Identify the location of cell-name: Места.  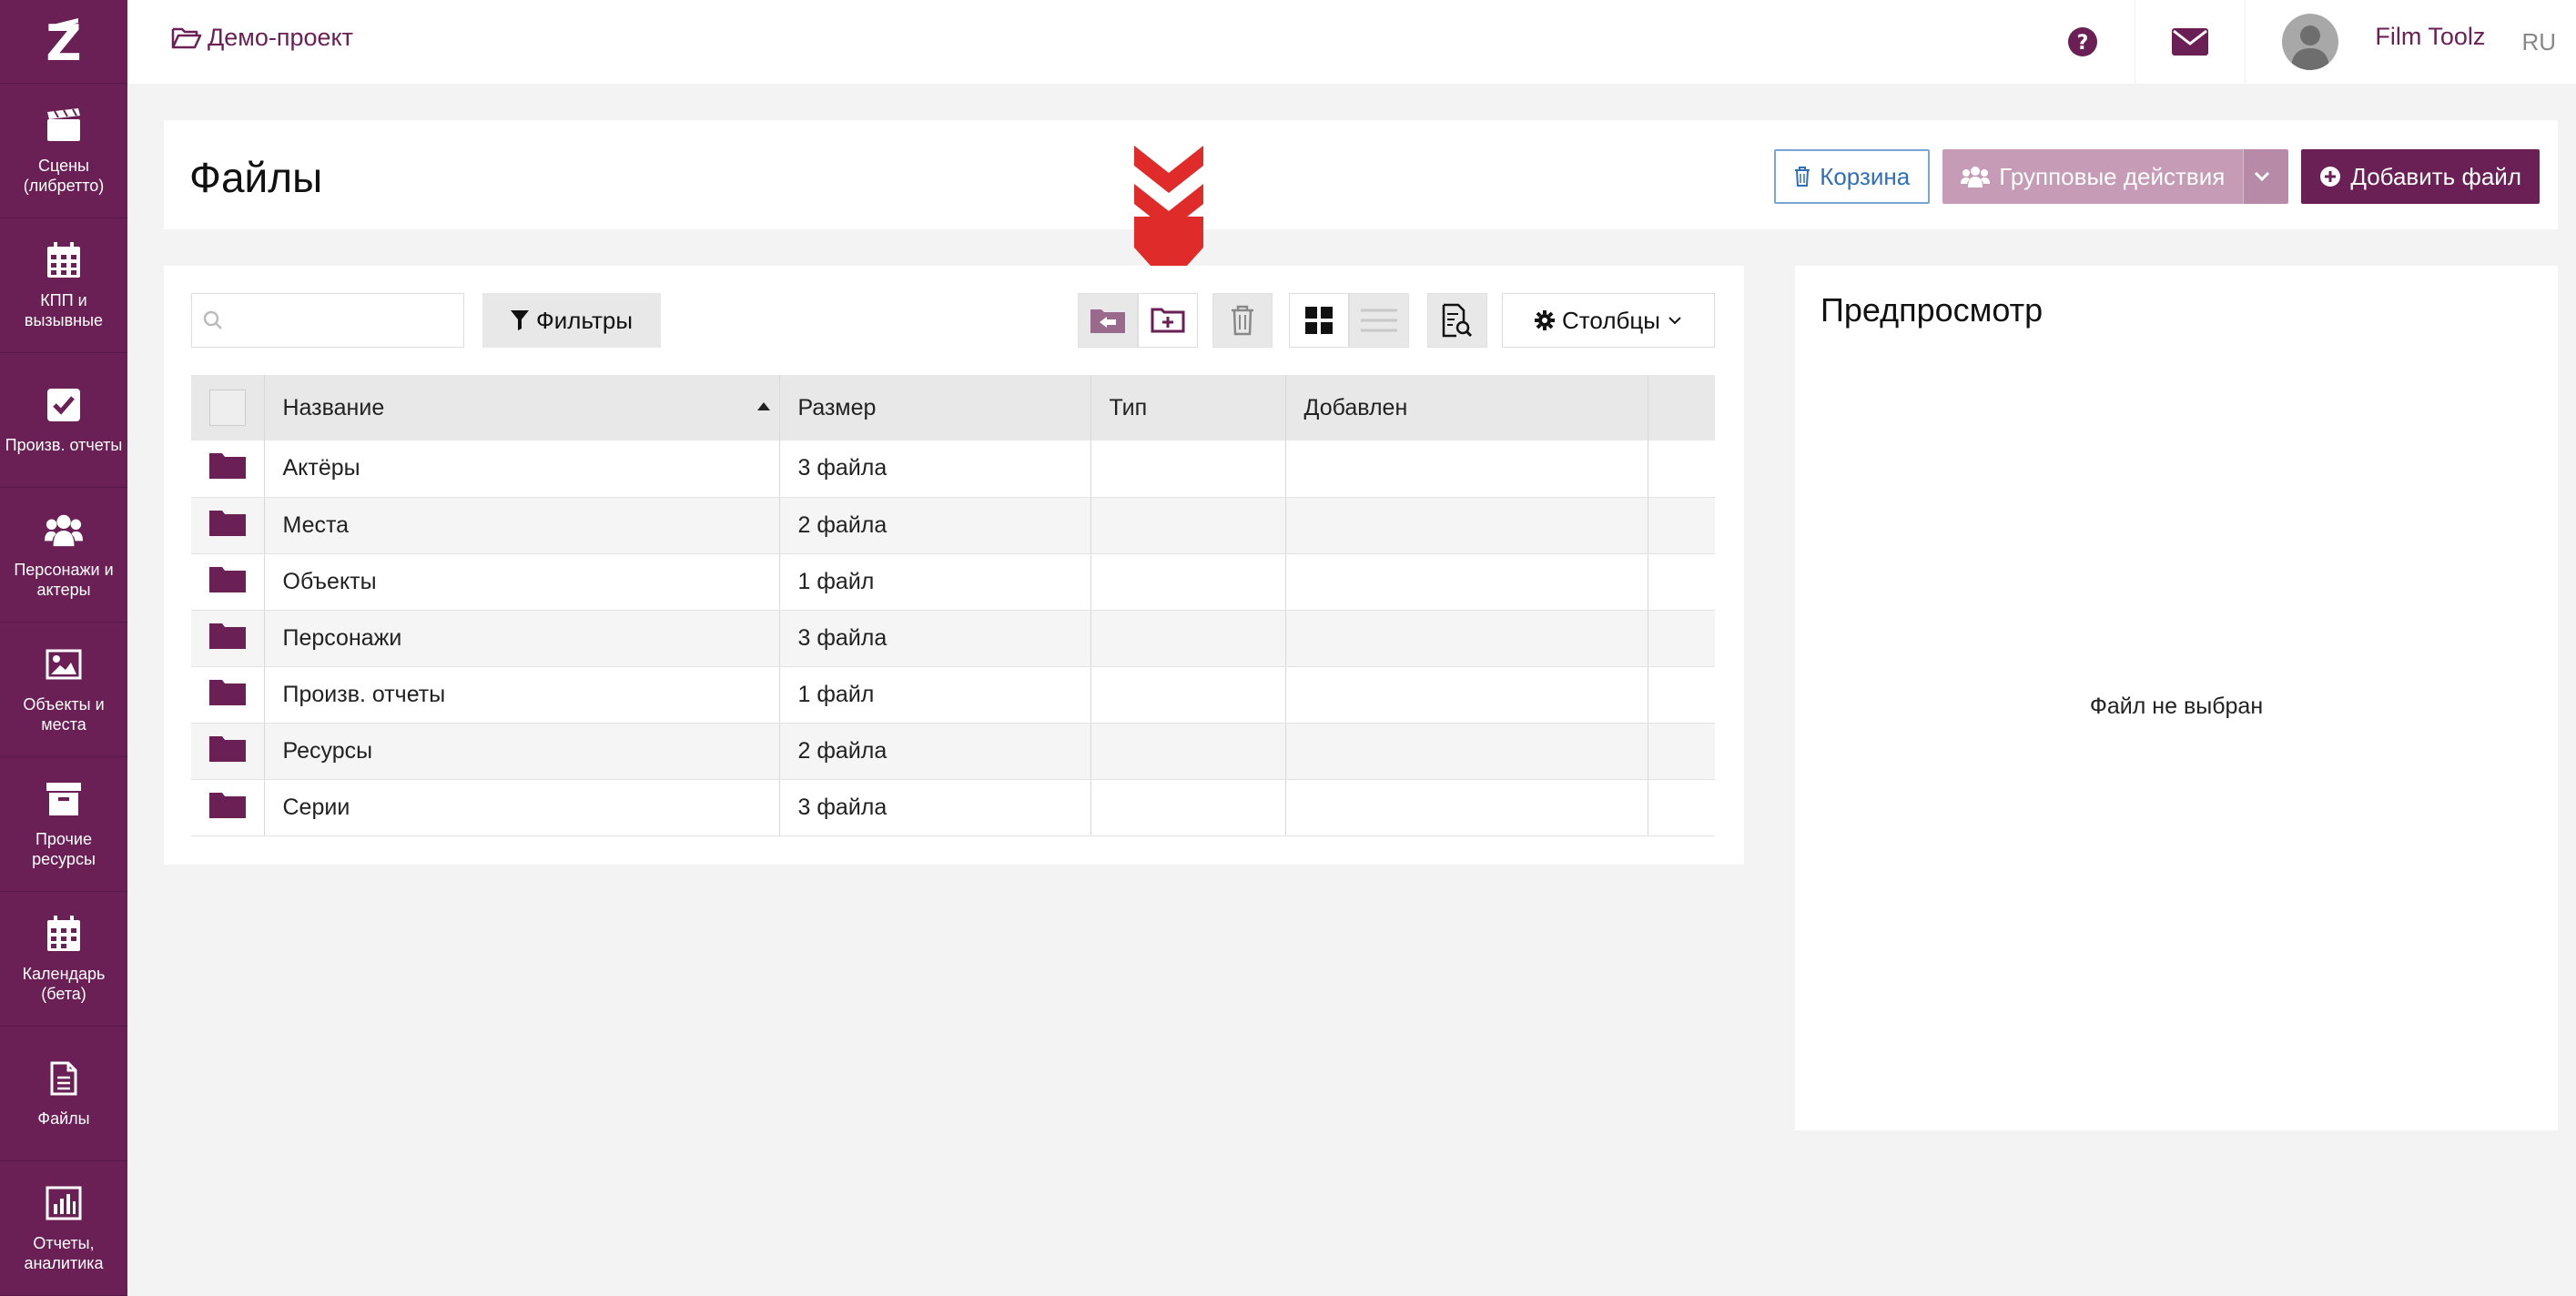
(522, 525).